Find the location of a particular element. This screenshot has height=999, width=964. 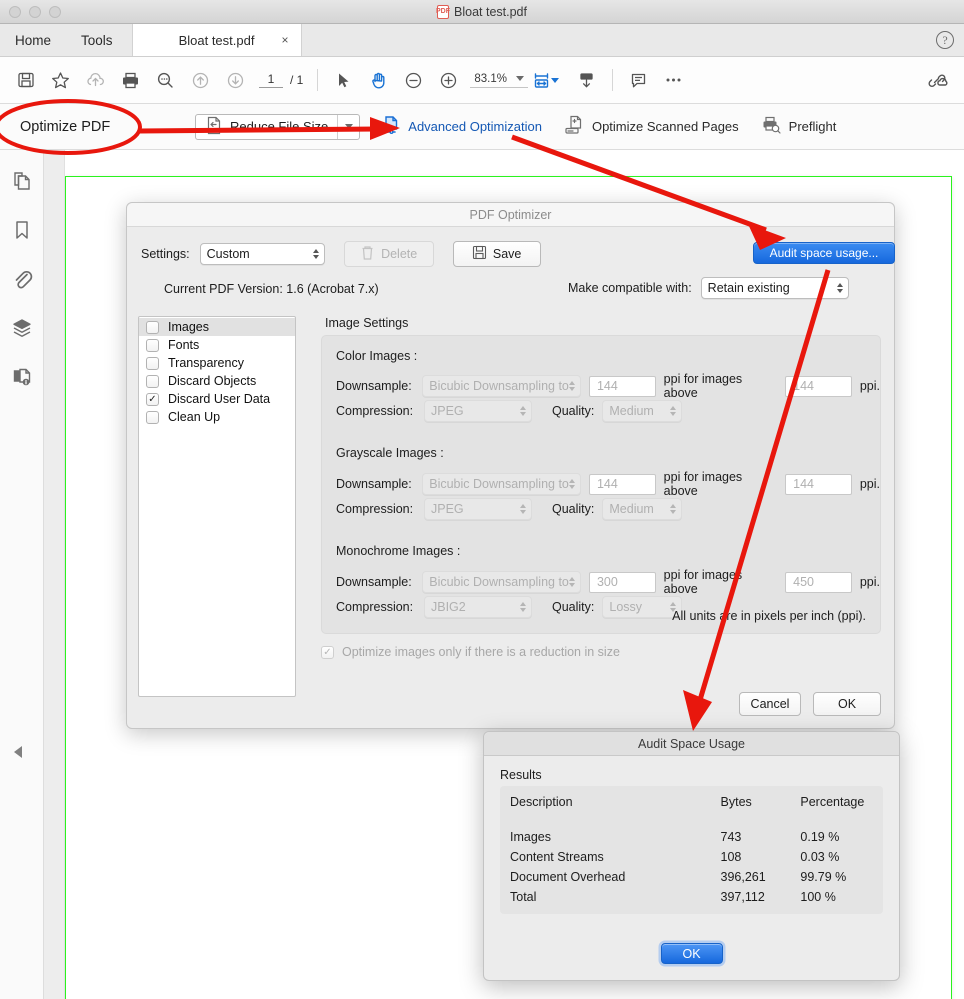

column-header-percentage: Percentage is located at coordinates (832, 802).